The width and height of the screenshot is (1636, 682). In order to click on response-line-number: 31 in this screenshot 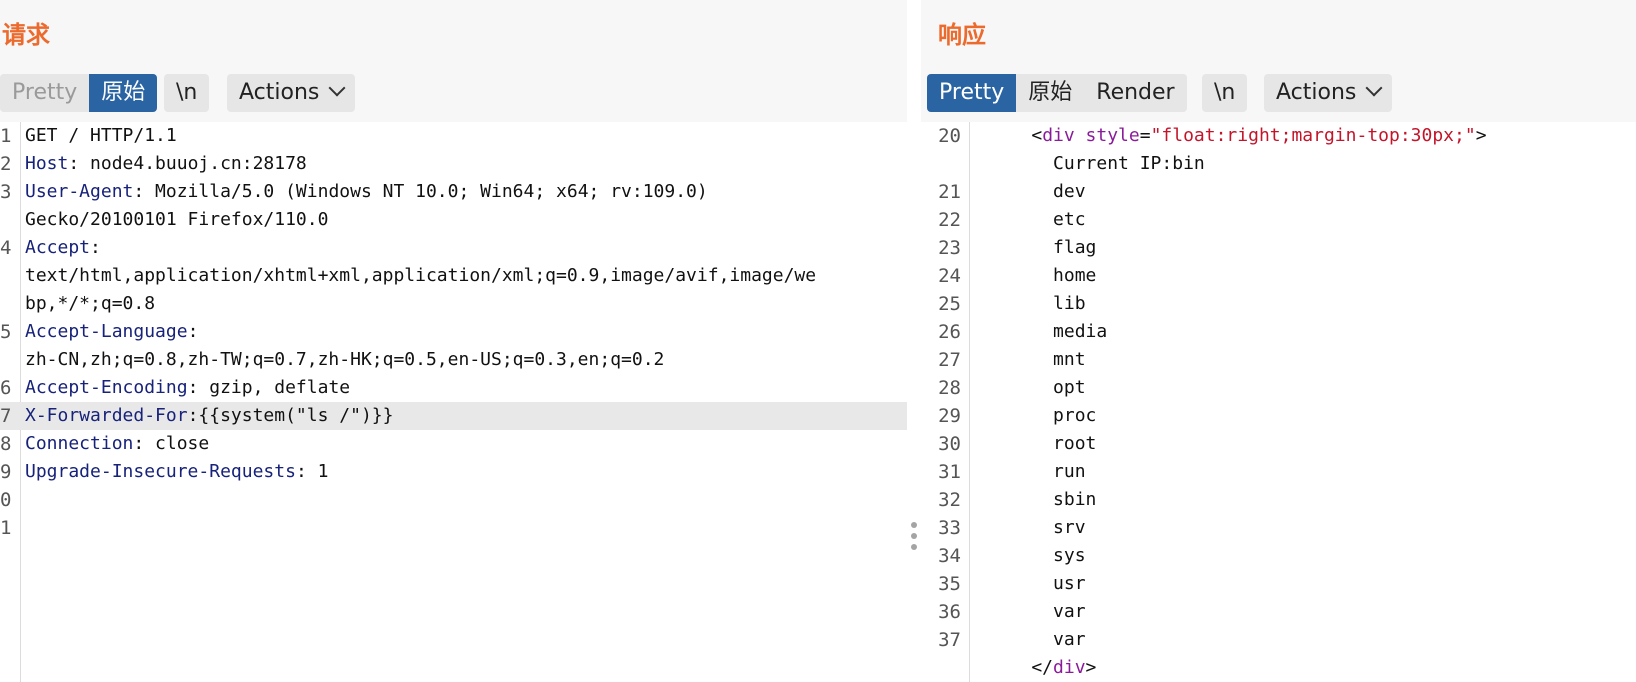, I will do `click(949, 472)`.